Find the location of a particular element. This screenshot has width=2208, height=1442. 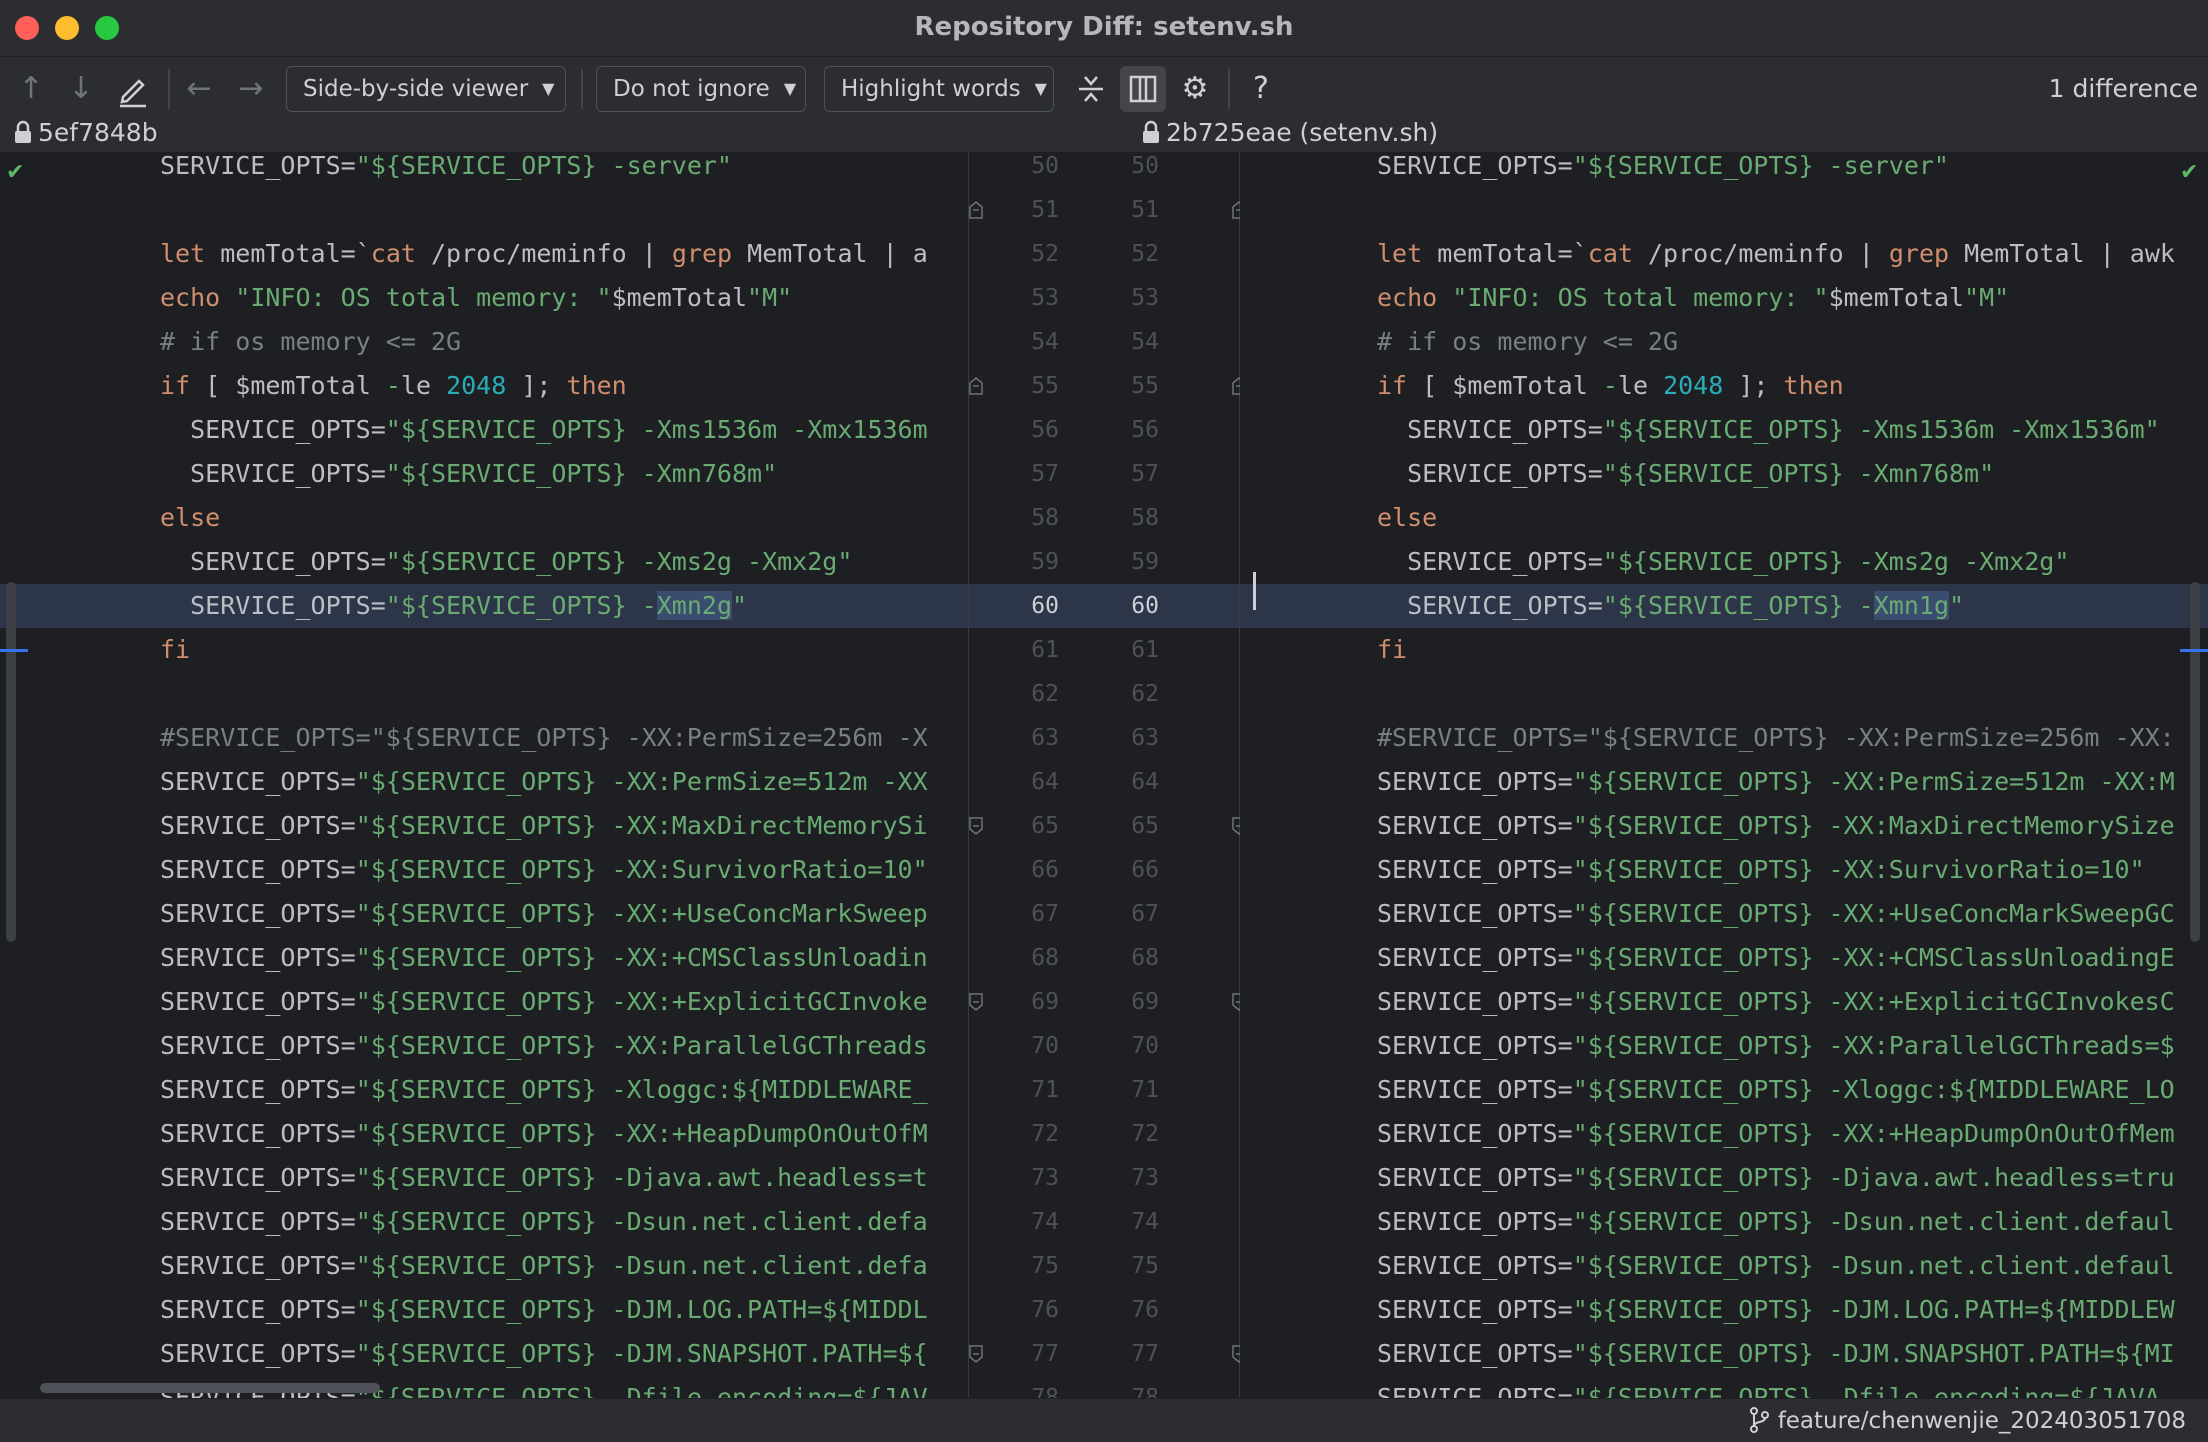

right-line-number: 60 is located at coordinates (1129, 606).